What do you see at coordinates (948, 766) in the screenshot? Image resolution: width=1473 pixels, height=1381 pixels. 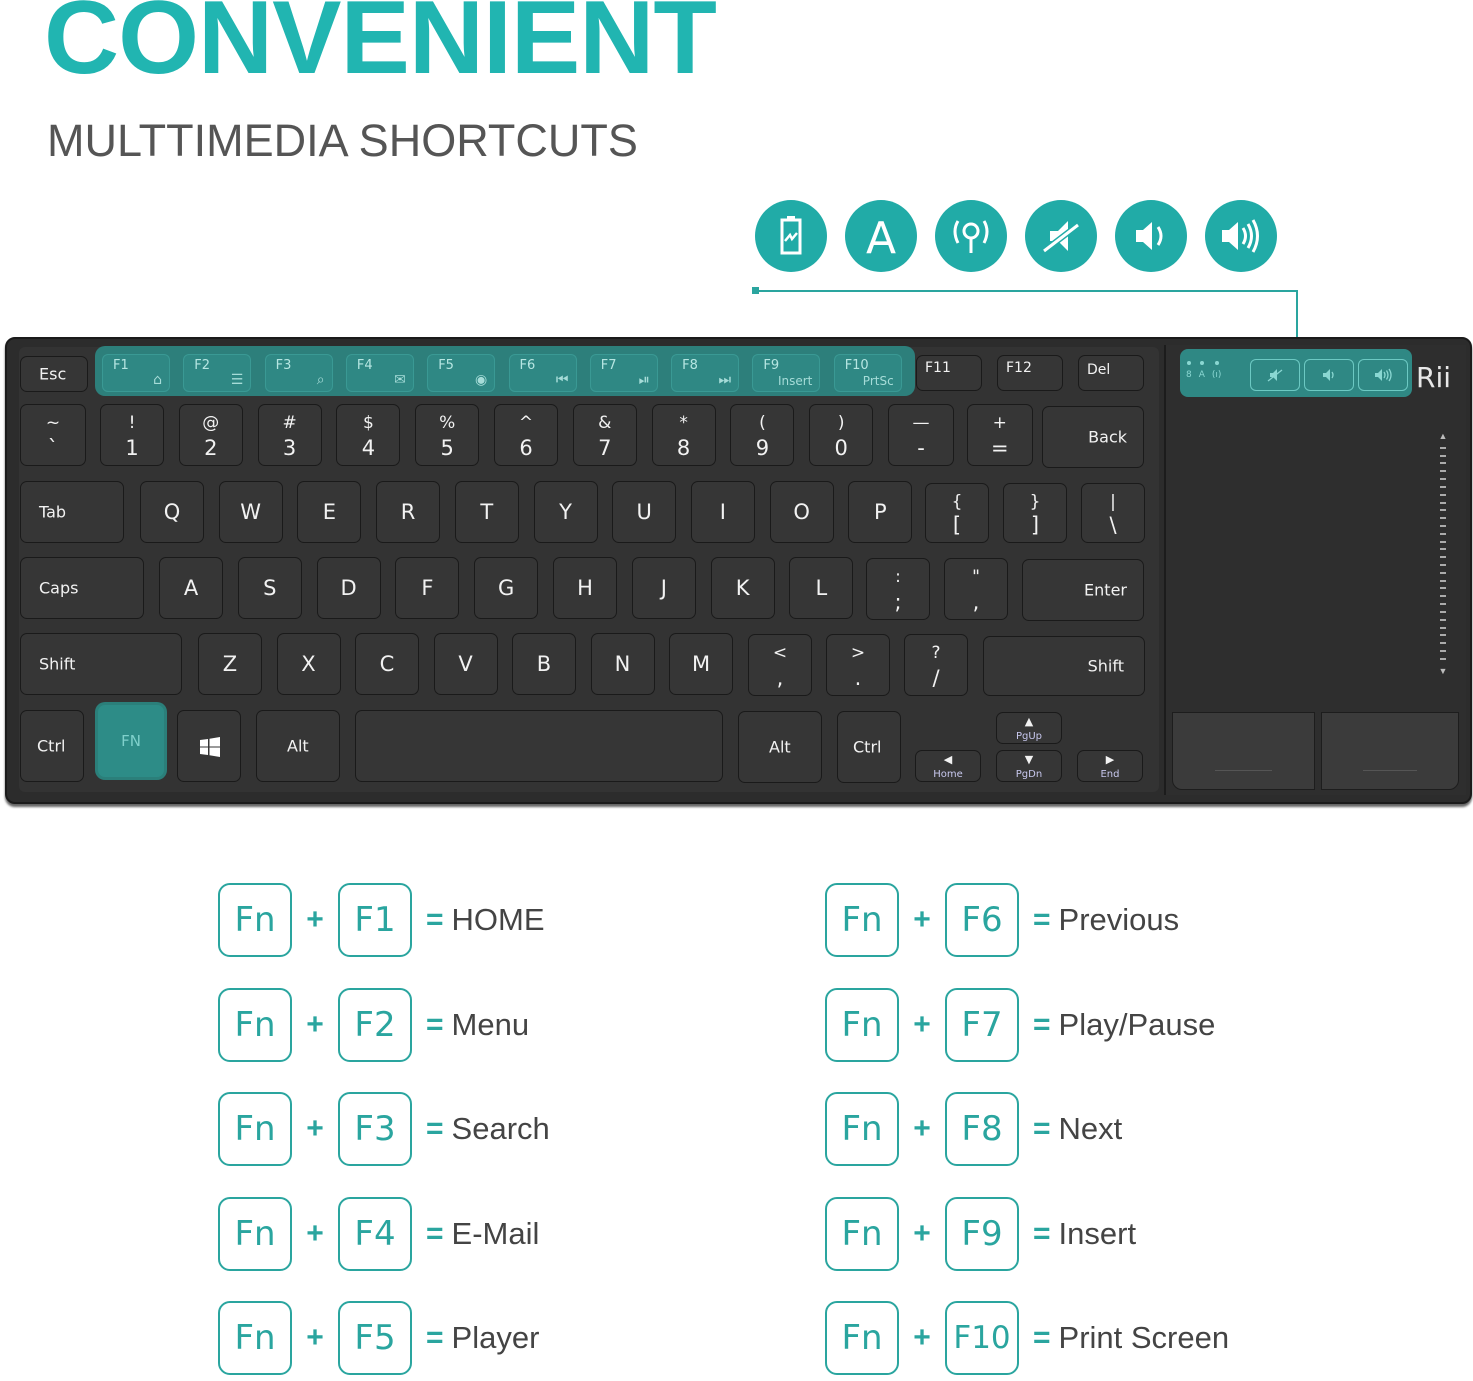 I see `key-home: ◀ Home` at bounding box center [948, 766].